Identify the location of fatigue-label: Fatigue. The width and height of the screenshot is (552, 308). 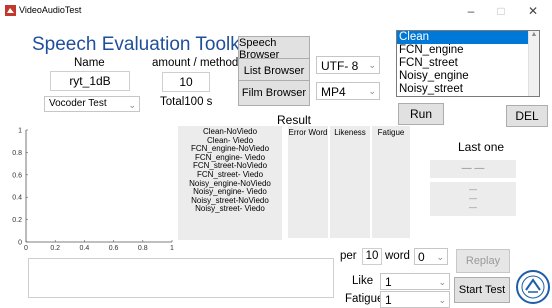
(364, 299).